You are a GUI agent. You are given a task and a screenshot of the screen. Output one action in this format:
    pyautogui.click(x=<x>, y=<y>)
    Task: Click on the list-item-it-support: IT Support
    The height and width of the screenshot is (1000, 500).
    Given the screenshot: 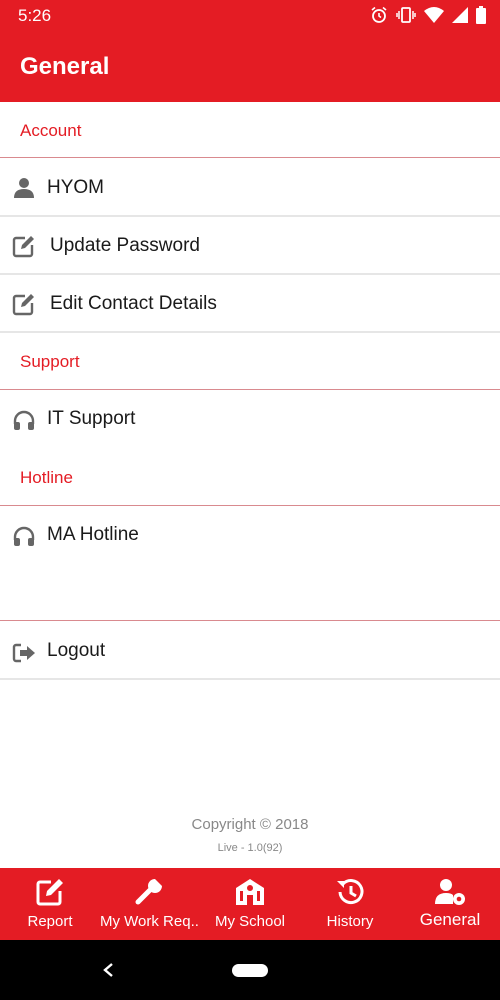 What is the action you would take?
    pyautogui.click(x=250, y=419)
    